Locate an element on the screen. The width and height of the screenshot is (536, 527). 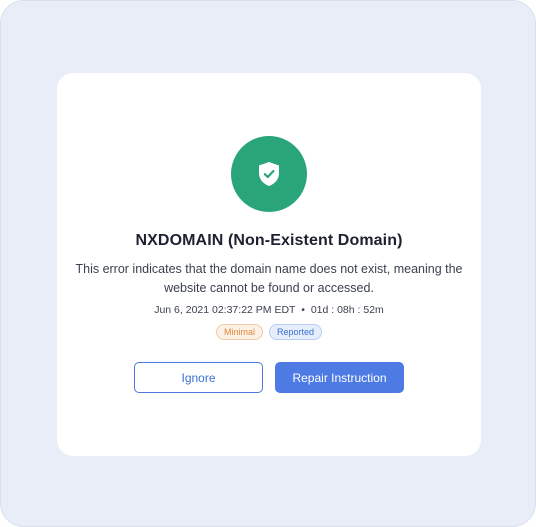
event-duration: 01d : 08h : 52m is located at coordinates (347, 310).